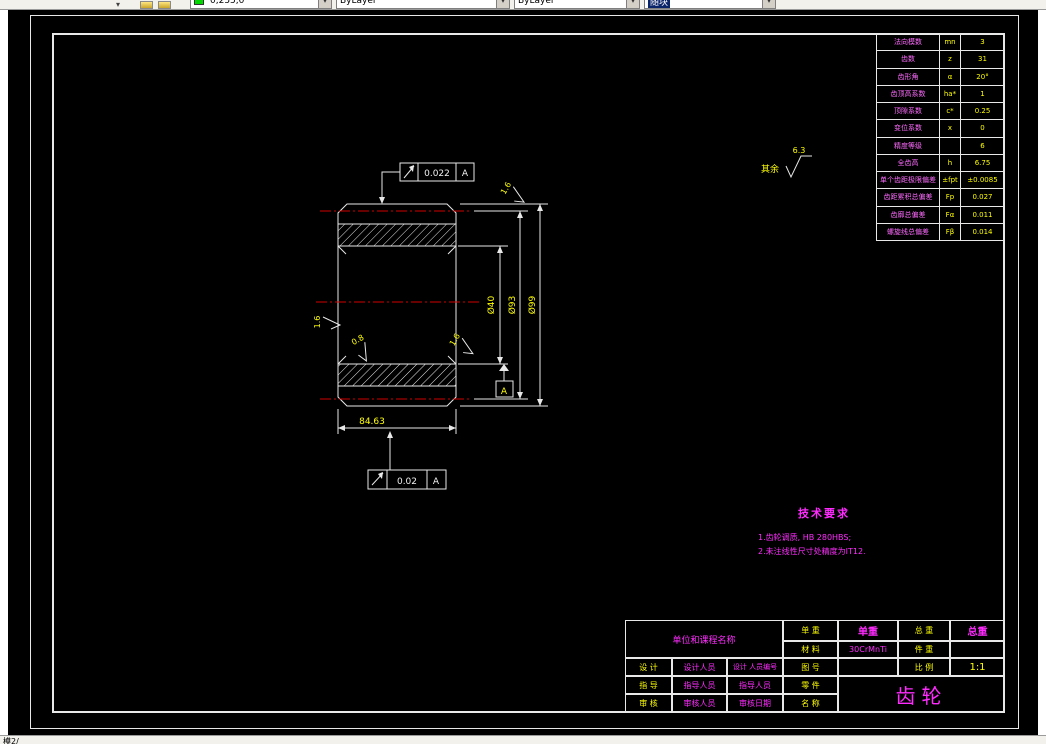 The height and width of the screenshot is (744, 1046). What do you see at coordinates (982, 111) in the screenshot?
I see `param-value: 0.25` at bounding box center [982, 111].